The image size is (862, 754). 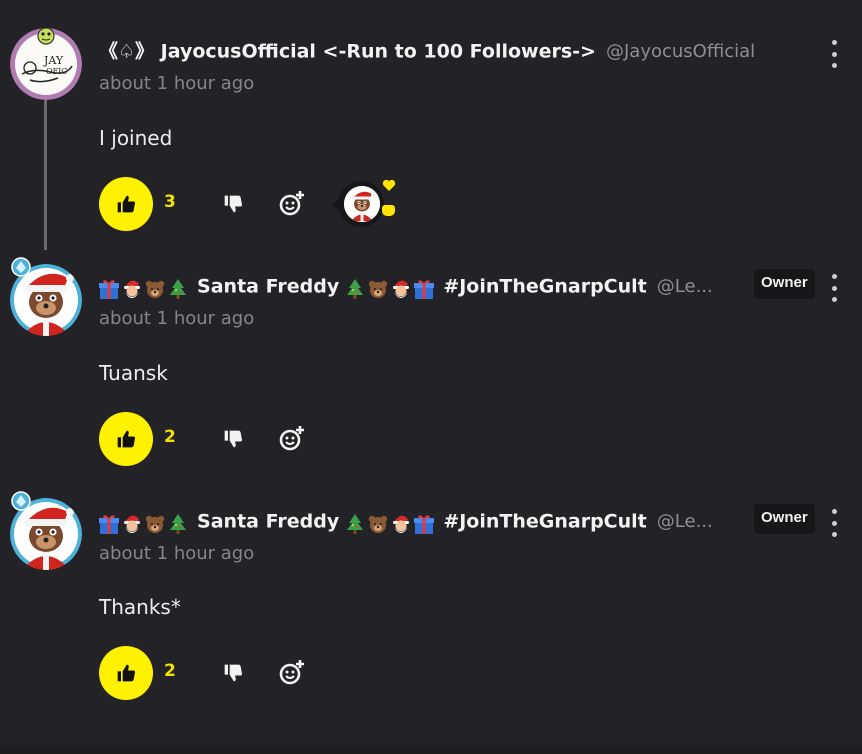 What do you see at coordinates (133, 373) in the screenshot?
I see `comment-body: Tuansk` at bounding box center [133, 373].